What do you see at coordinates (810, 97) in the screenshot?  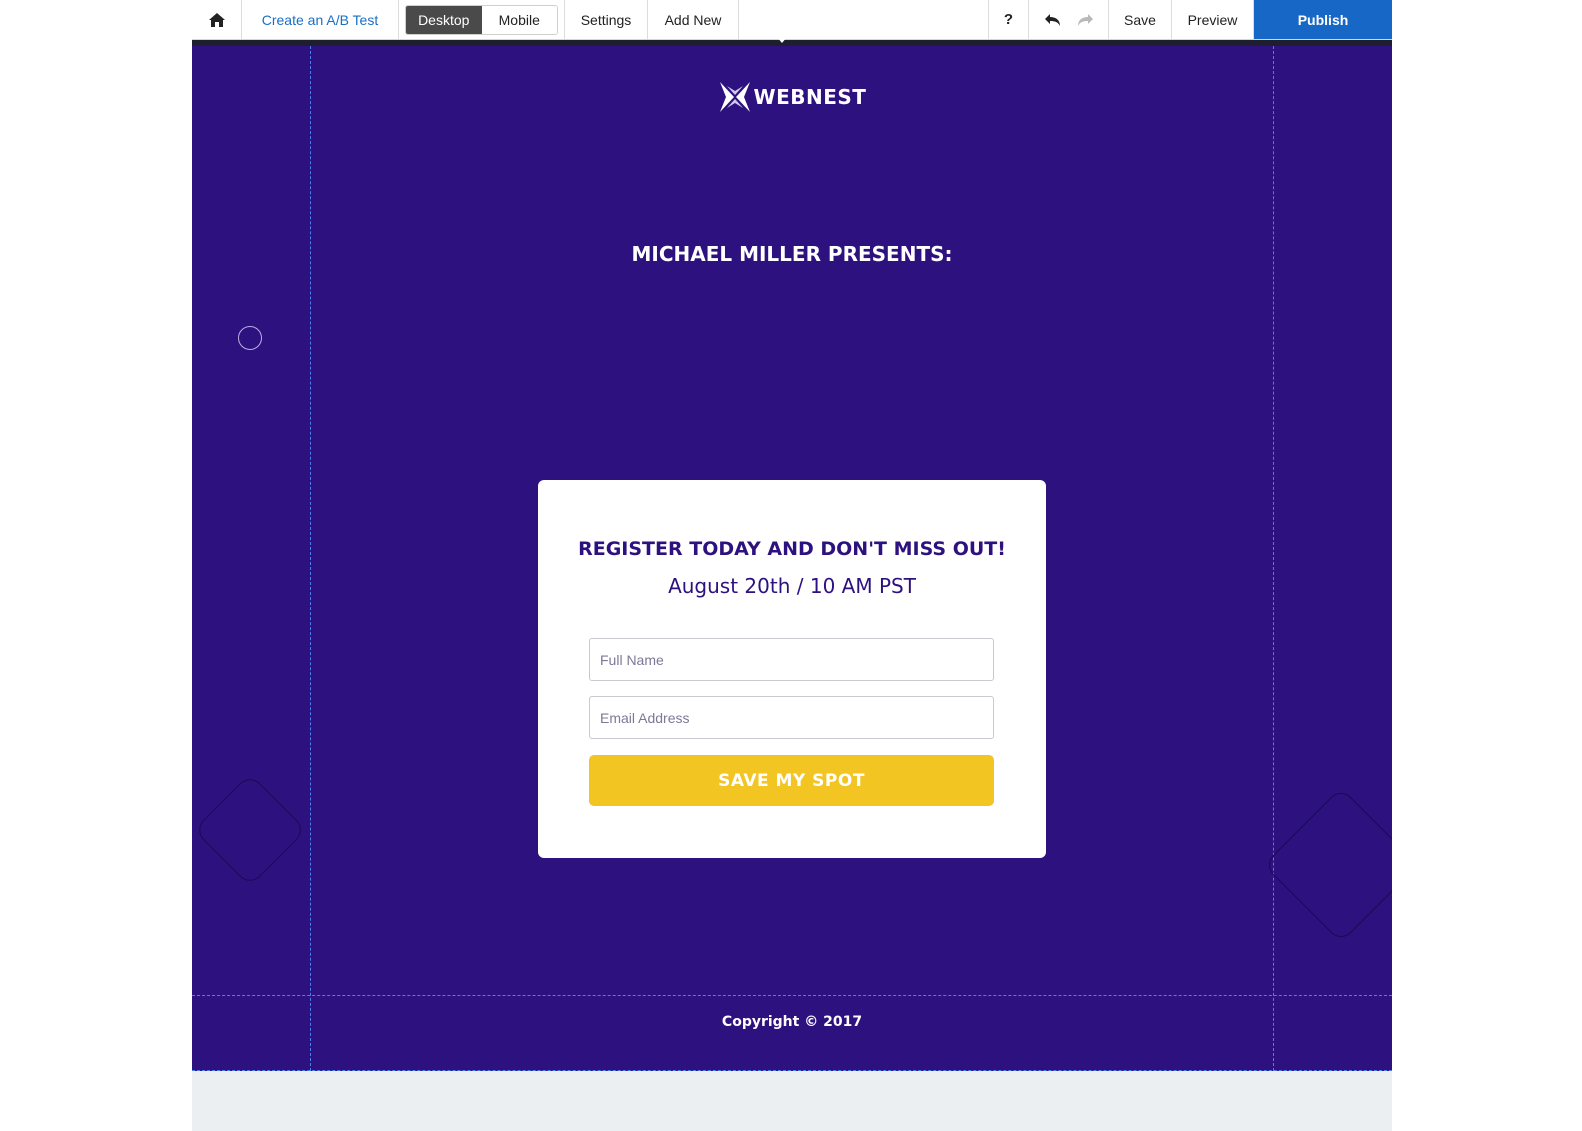 I see `logo-text: WEBNEST` at bounding box center [810, 97].